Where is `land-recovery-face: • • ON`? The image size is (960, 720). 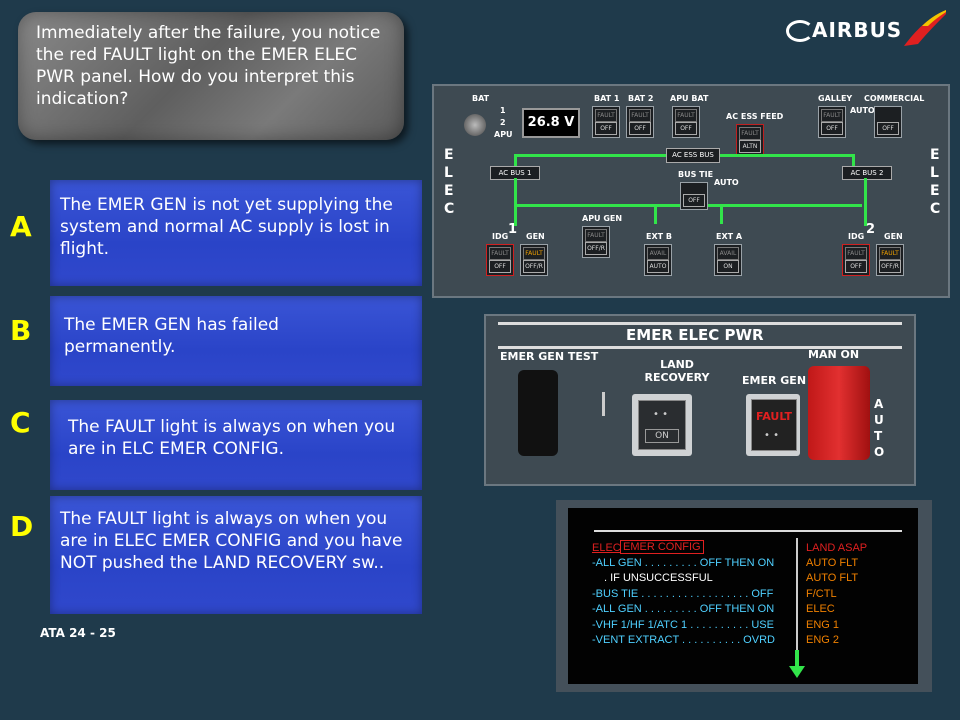
land-recovery-face: • • ON is located at coordinates (662, 425).